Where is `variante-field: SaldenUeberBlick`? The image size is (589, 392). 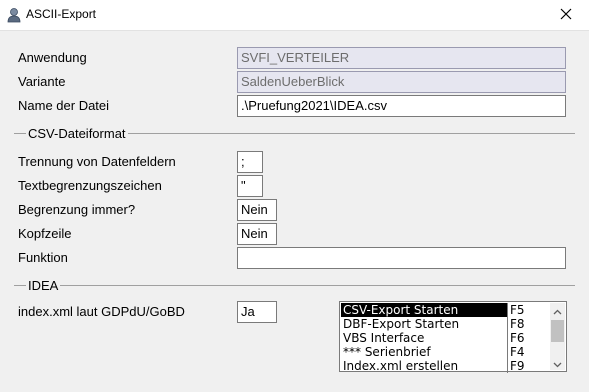 variante-field: SaldenUeberBlick is located at coordinates (401, 82).